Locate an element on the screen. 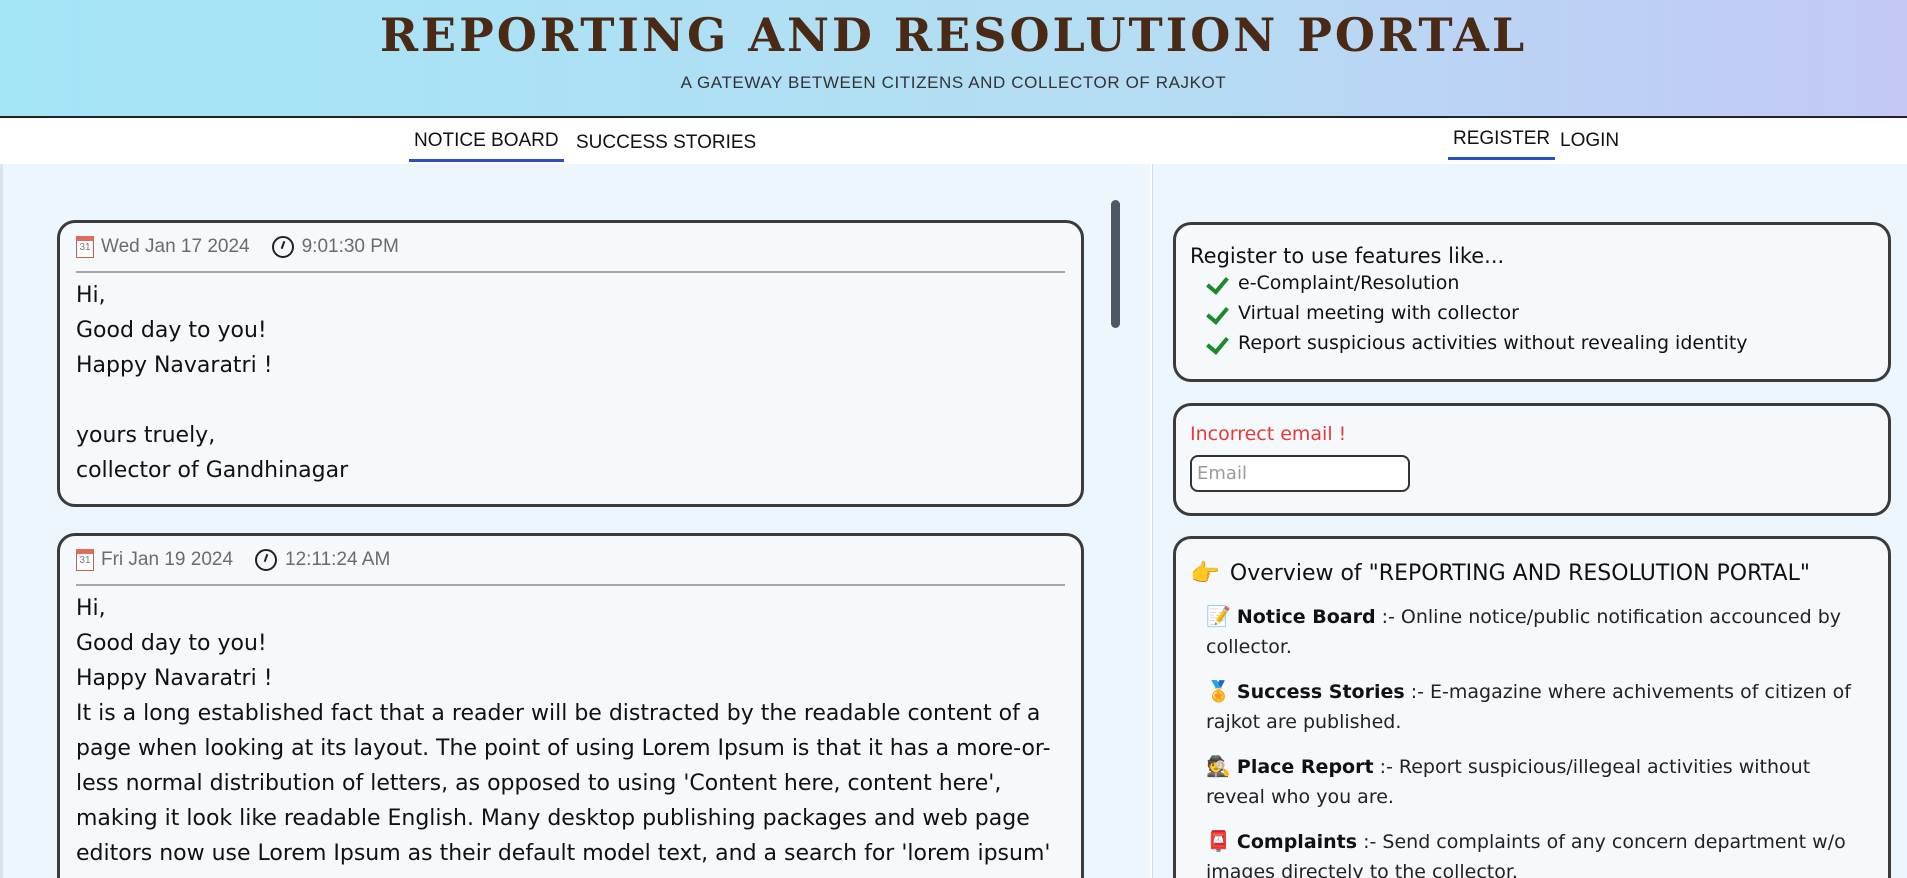 This screenshot has width=1907, height=878. notice-scrollbar is located at coordinates (1115, 264).